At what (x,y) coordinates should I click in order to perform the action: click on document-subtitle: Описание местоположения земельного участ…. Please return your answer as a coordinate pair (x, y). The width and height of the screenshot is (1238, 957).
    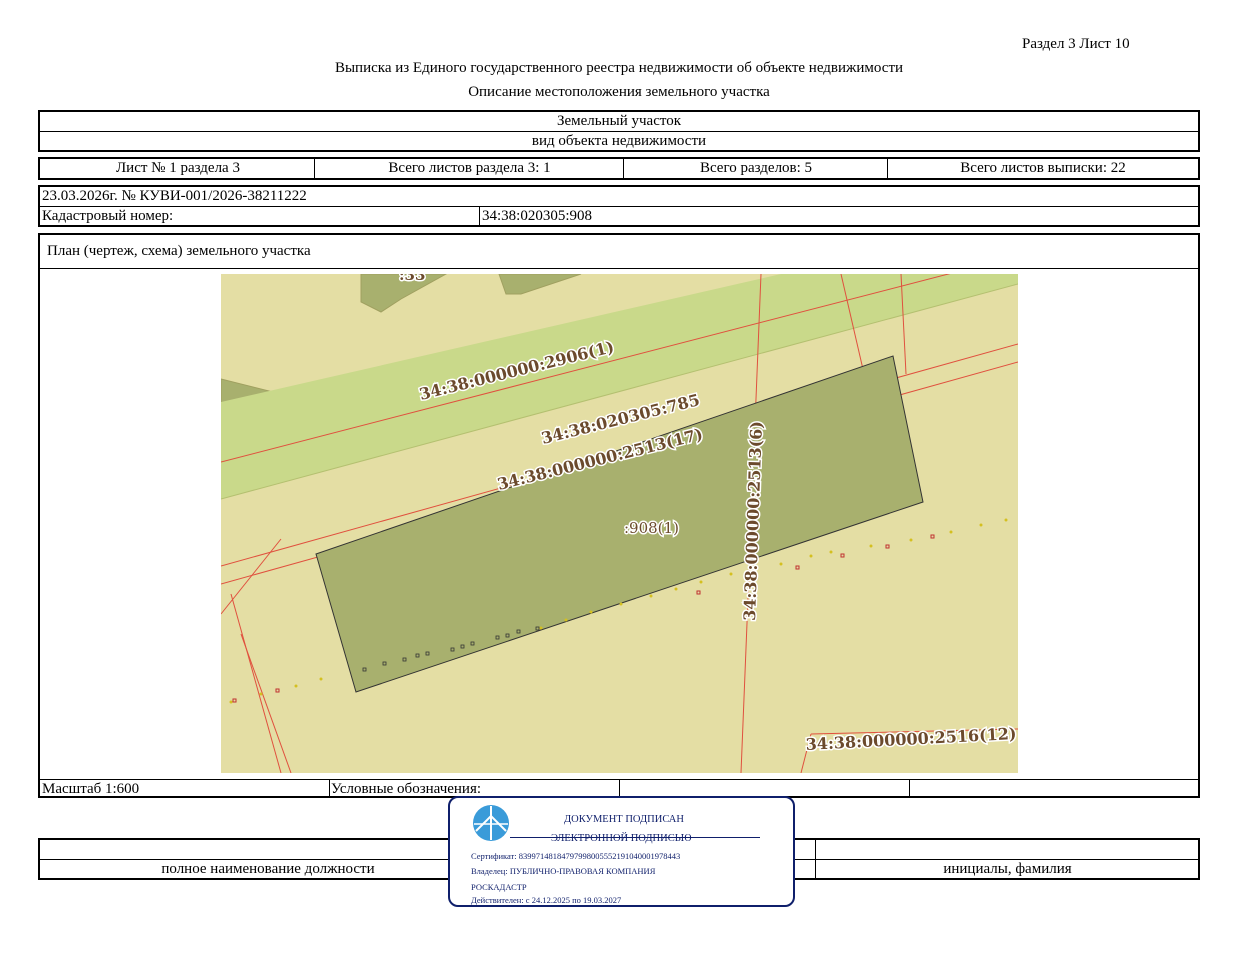
    Looking at the image, I should click on (619, 92).